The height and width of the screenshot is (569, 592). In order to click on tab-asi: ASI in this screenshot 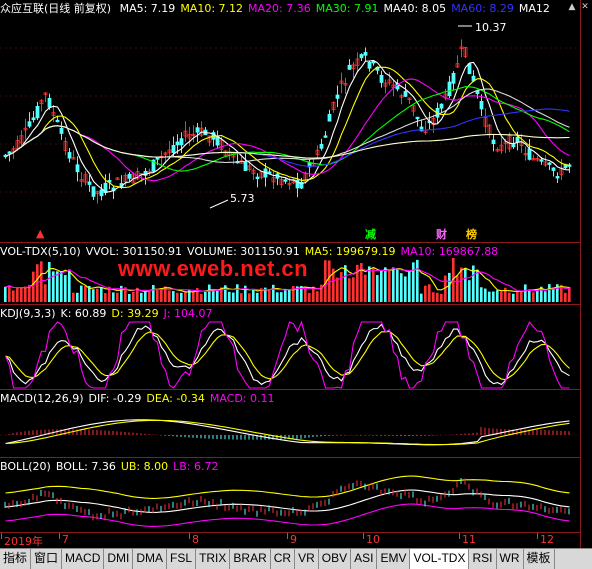, I will do `click(364, 559)`.